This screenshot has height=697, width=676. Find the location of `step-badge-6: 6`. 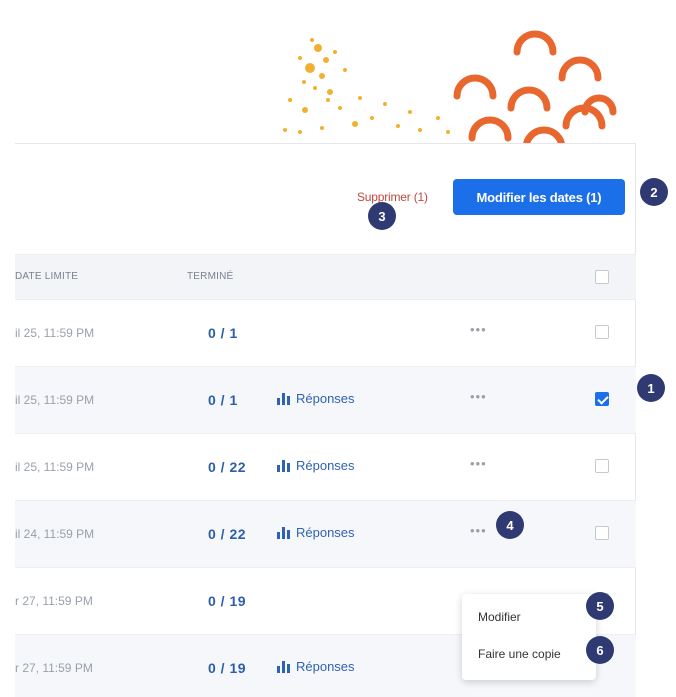

step-badge-6: 6 is located at coordinates (600, 650).